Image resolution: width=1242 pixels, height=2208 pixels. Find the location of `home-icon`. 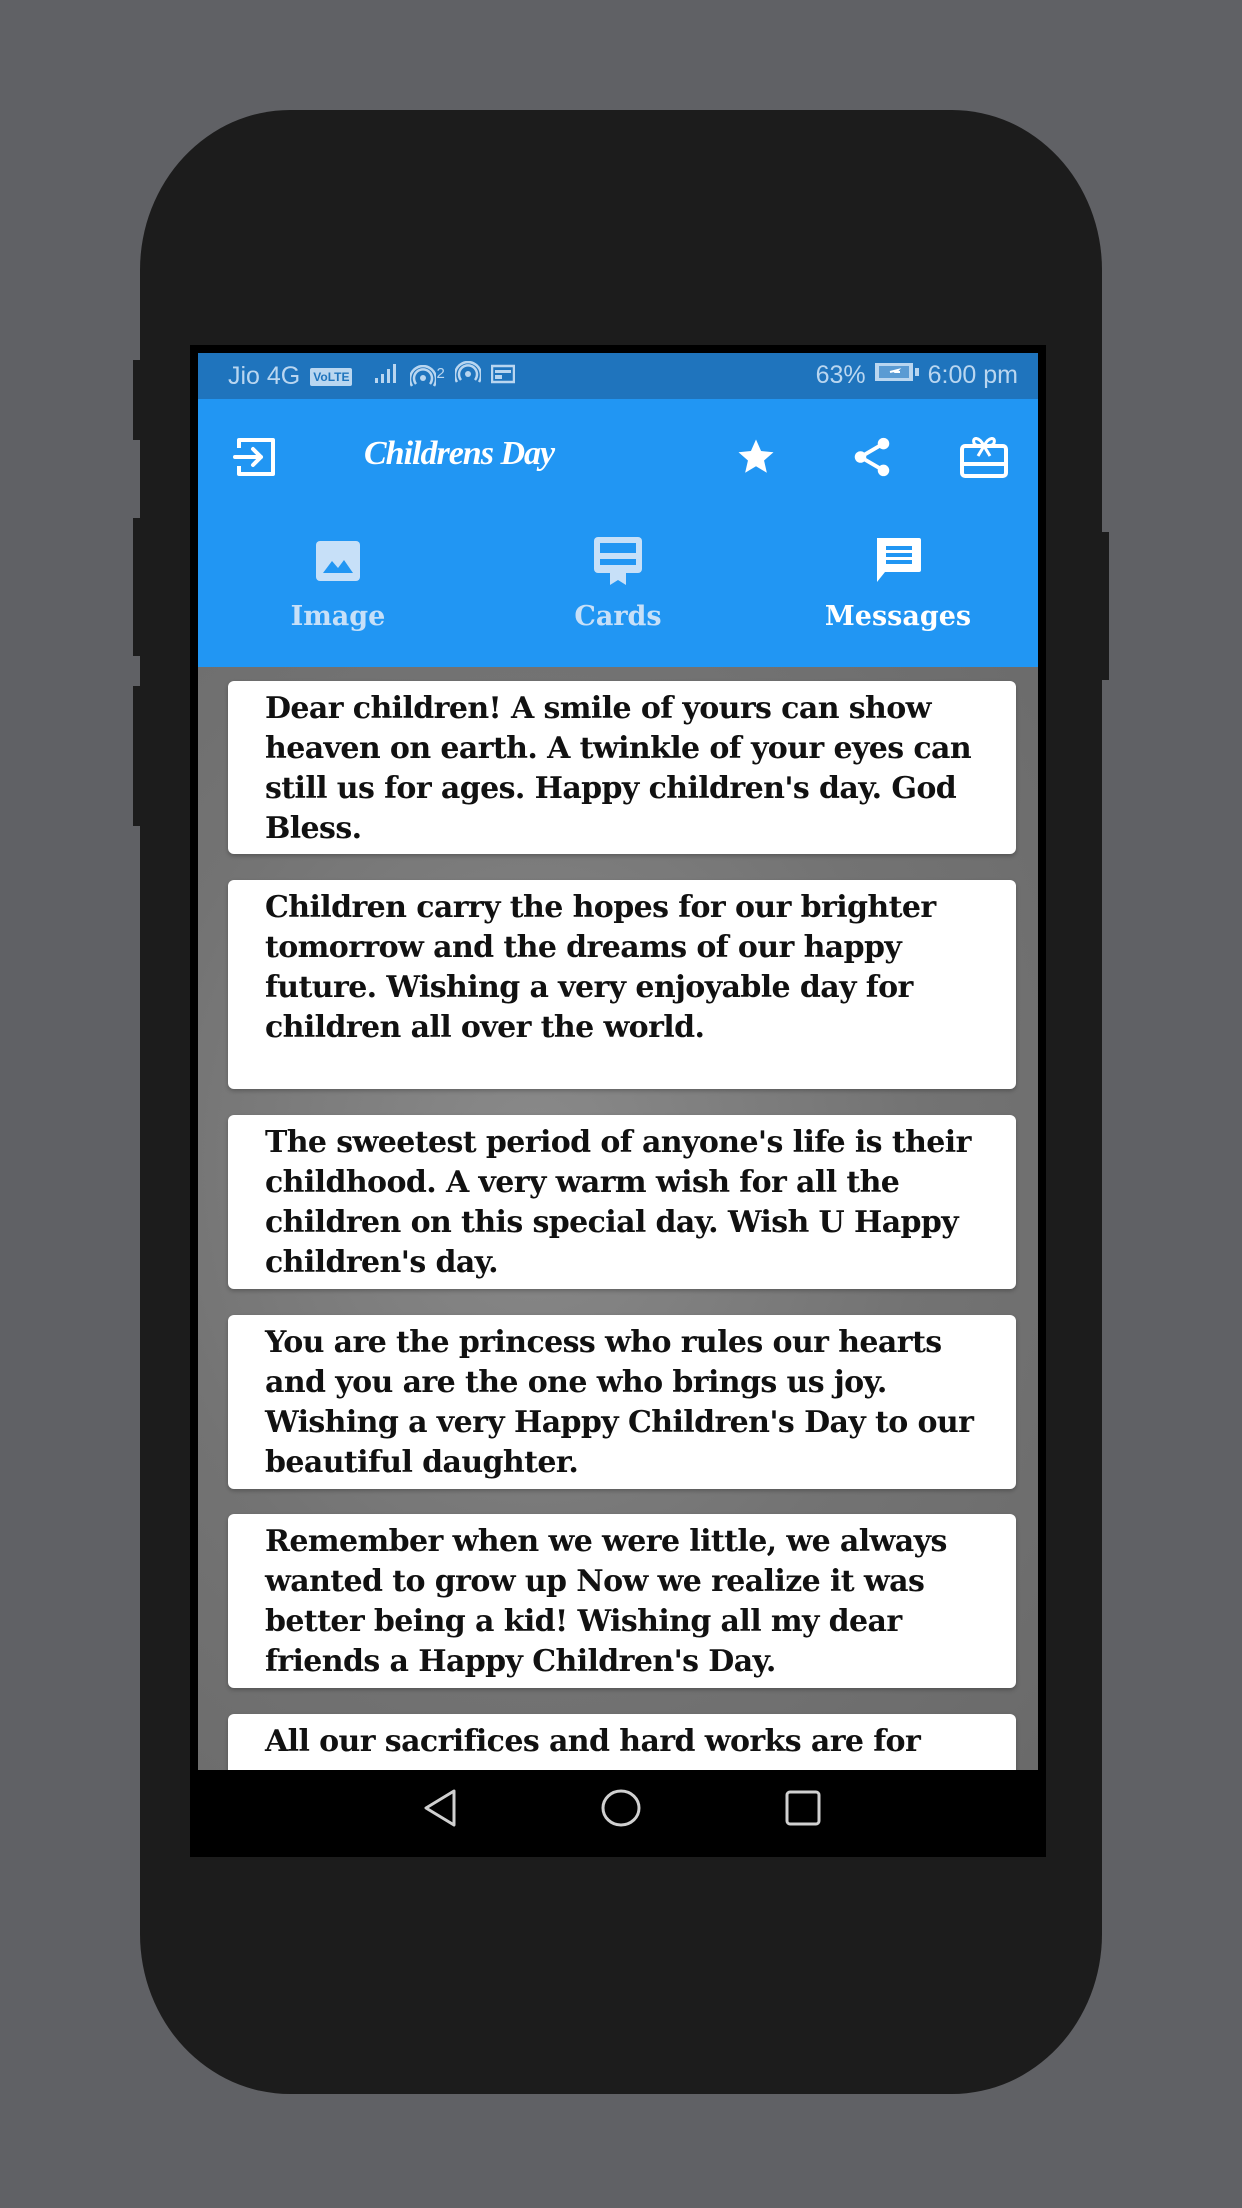

home-icon is located at coordinates (621, 1810).